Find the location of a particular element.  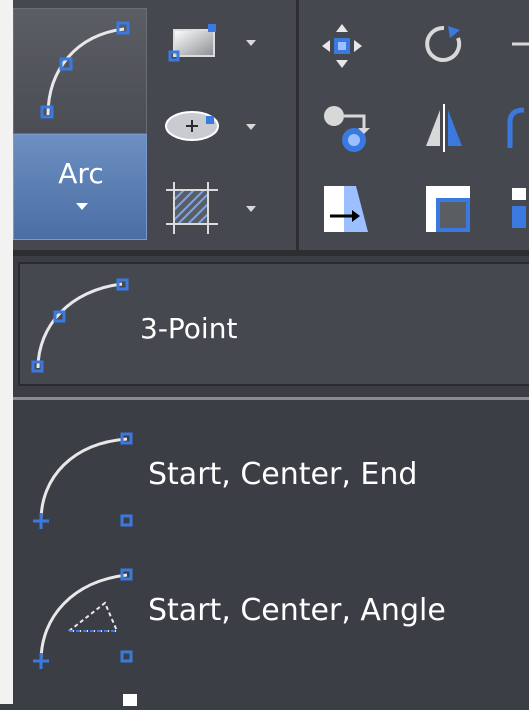

copy-icon is located at coordinates (346, 128).